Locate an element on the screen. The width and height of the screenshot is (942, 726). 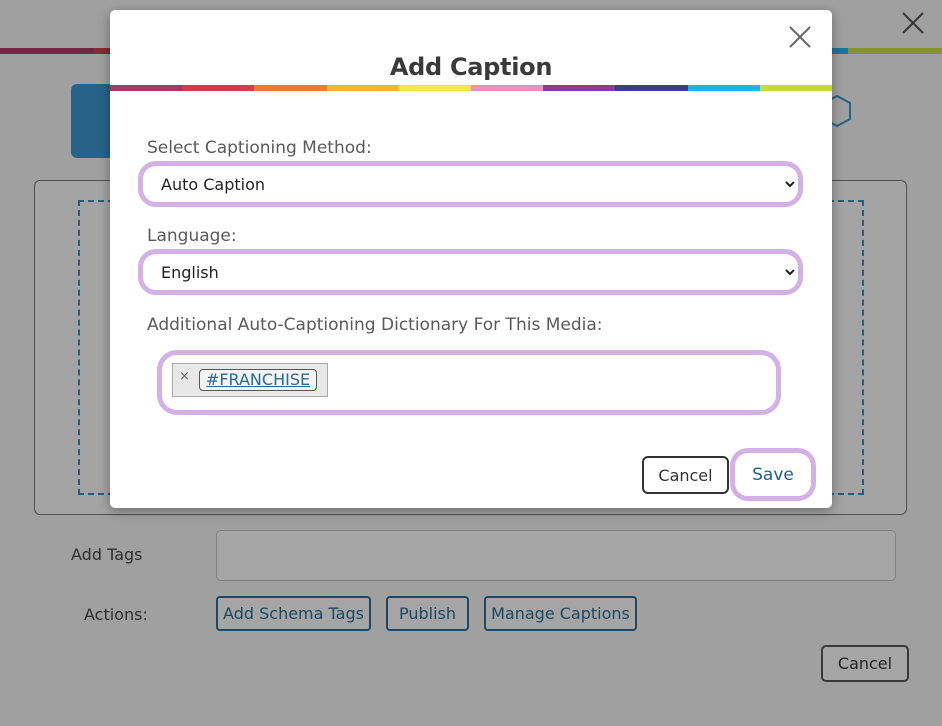
remove-tag-icon: × is located at coordinates (184, 376).